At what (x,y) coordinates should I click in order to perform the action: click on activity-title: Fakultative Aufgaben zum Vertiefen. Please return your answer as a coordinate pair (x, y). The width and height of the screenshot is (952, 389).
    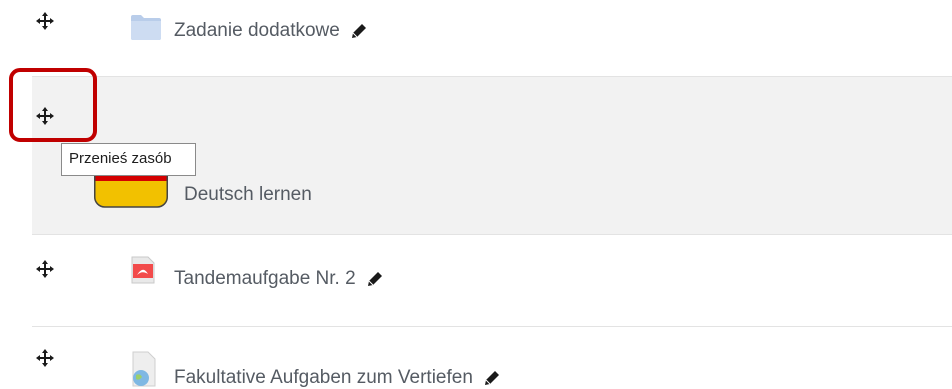
    Looking at the image, I should click on (323, 377).